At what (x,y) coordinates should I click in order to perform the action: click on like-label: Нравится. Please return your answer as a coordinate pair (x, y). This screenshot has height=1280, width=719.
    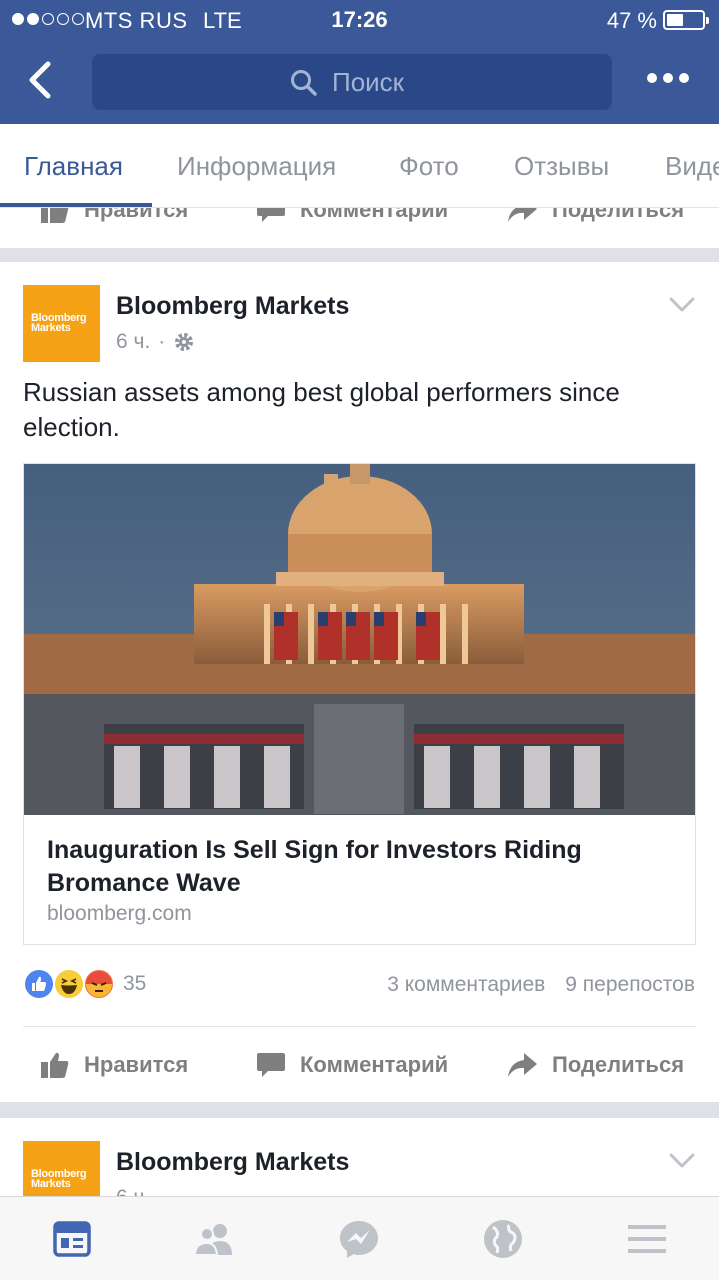
    Looking at the image, I should click on (136, 1064).